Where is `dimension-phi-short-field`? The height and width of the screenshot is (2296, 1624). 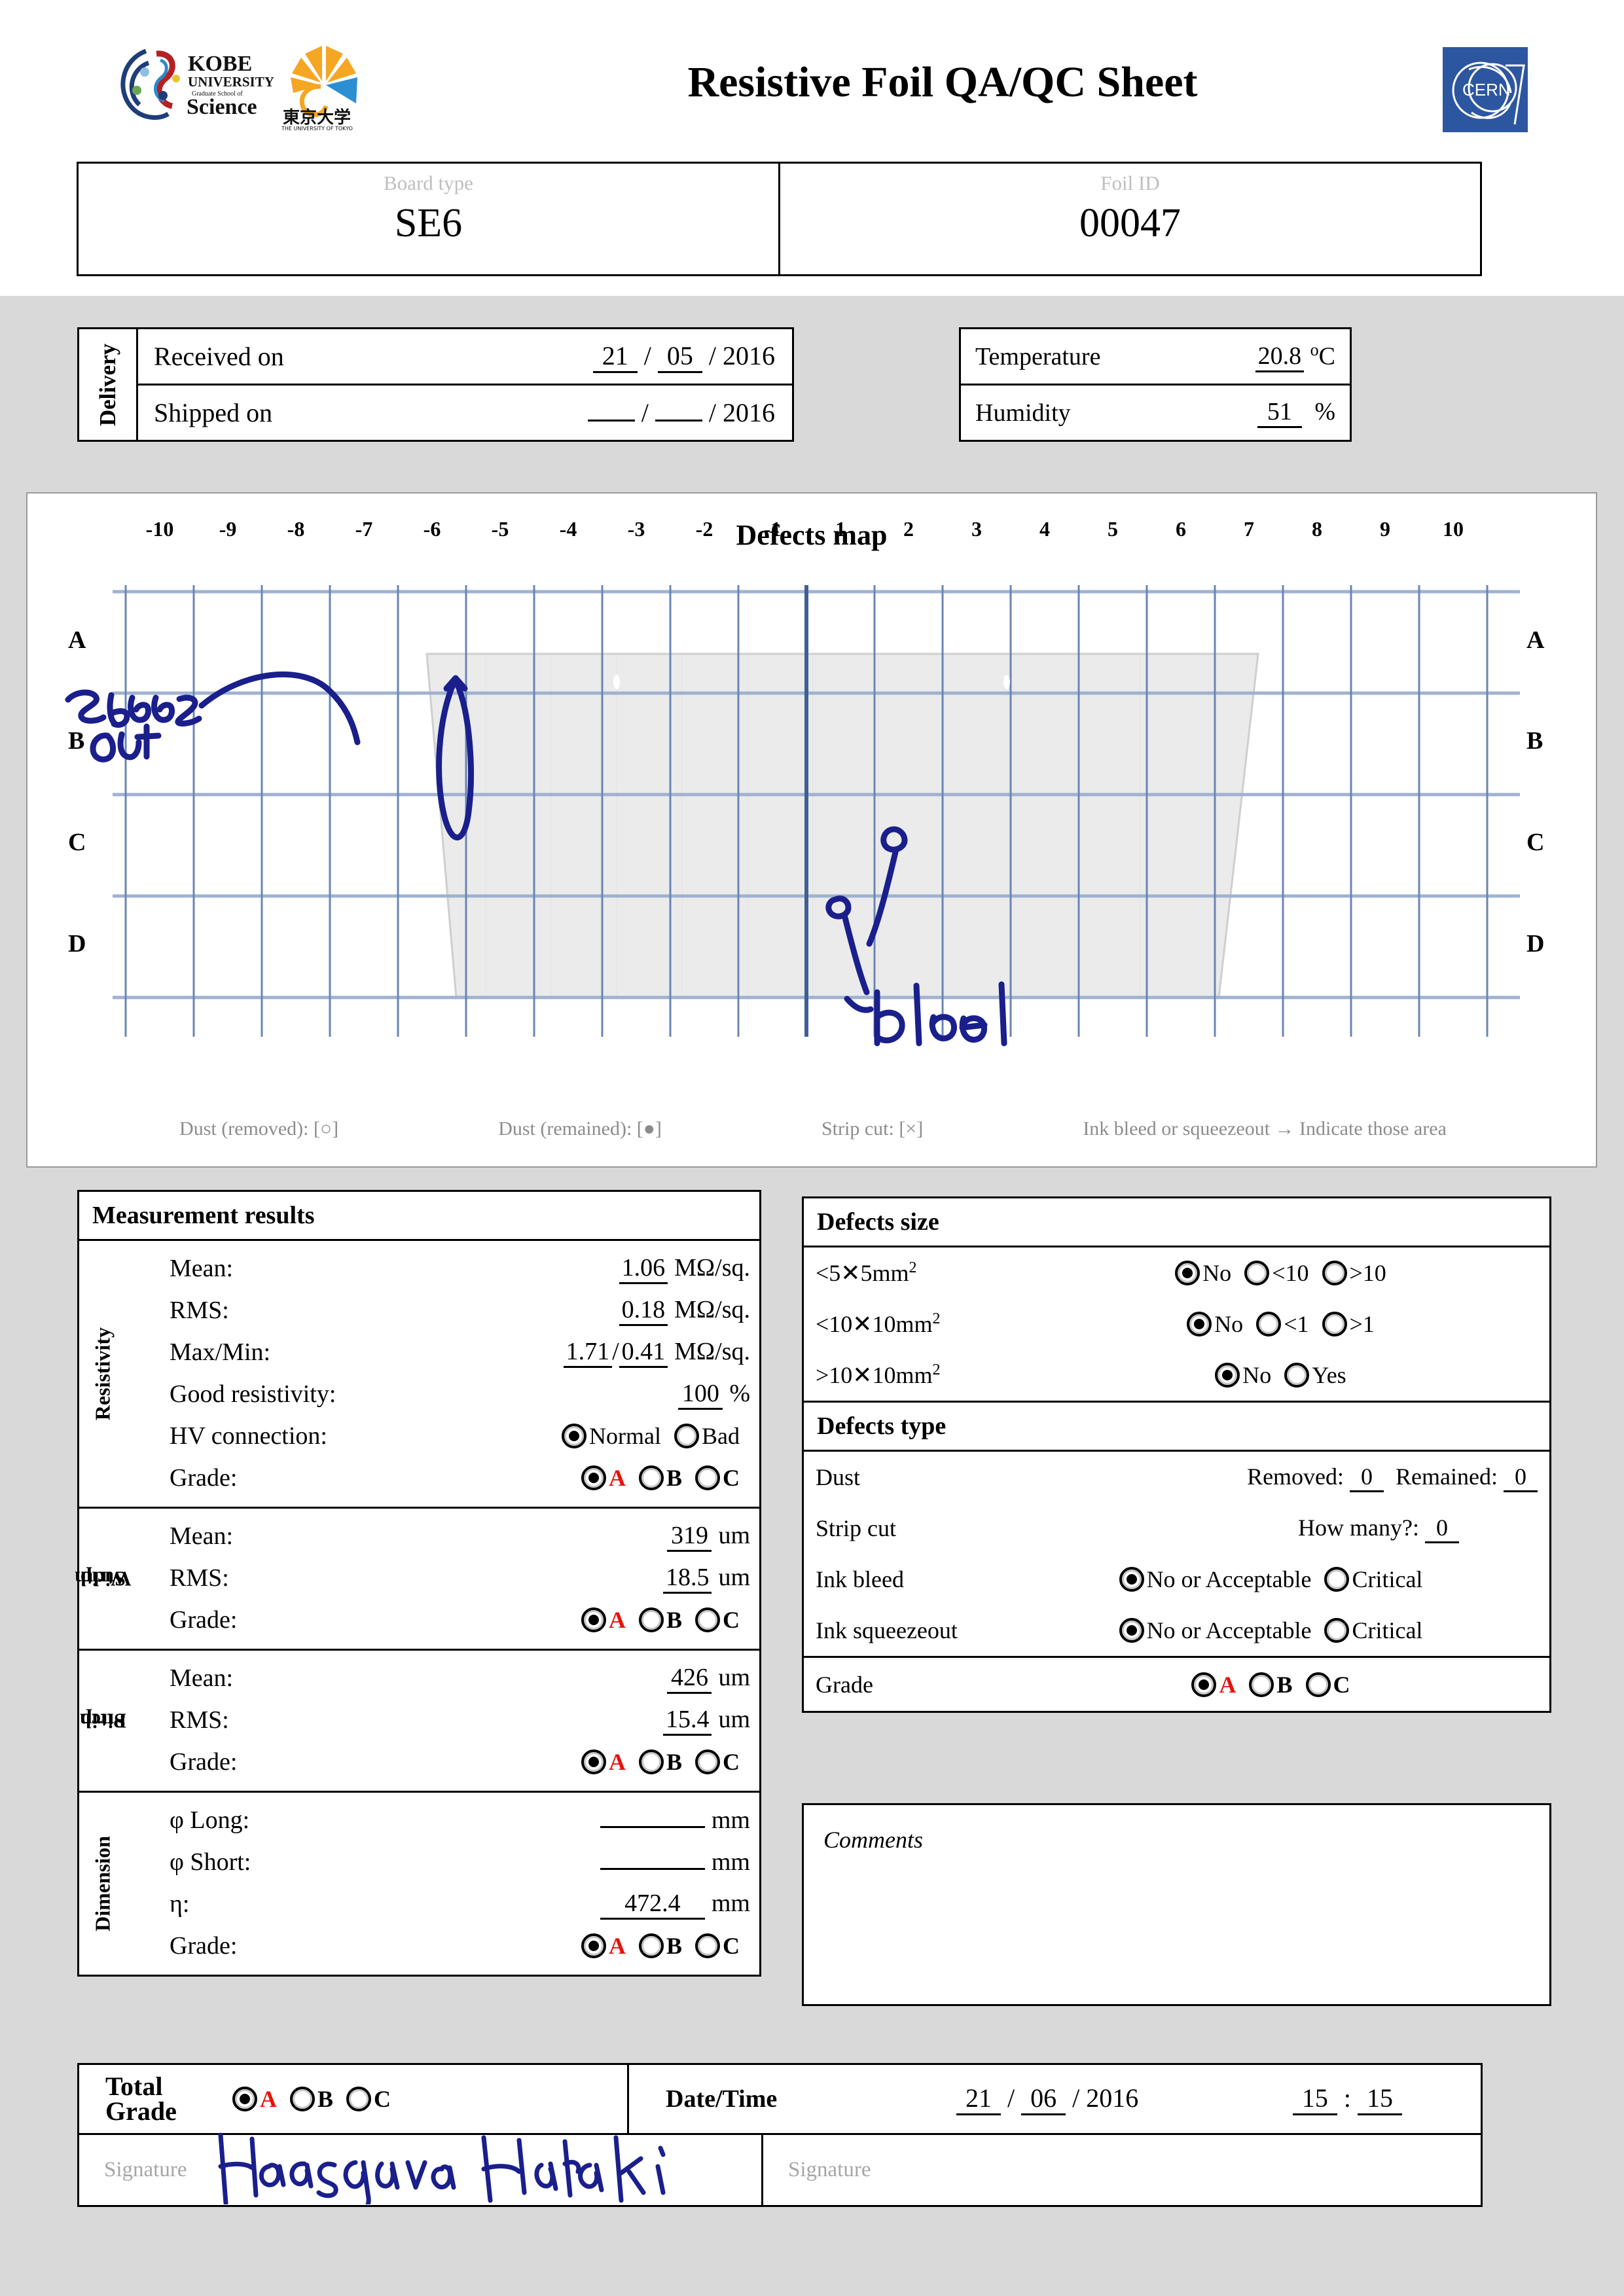
dimension-phi-short-field is located at coordinates (652, 1869).